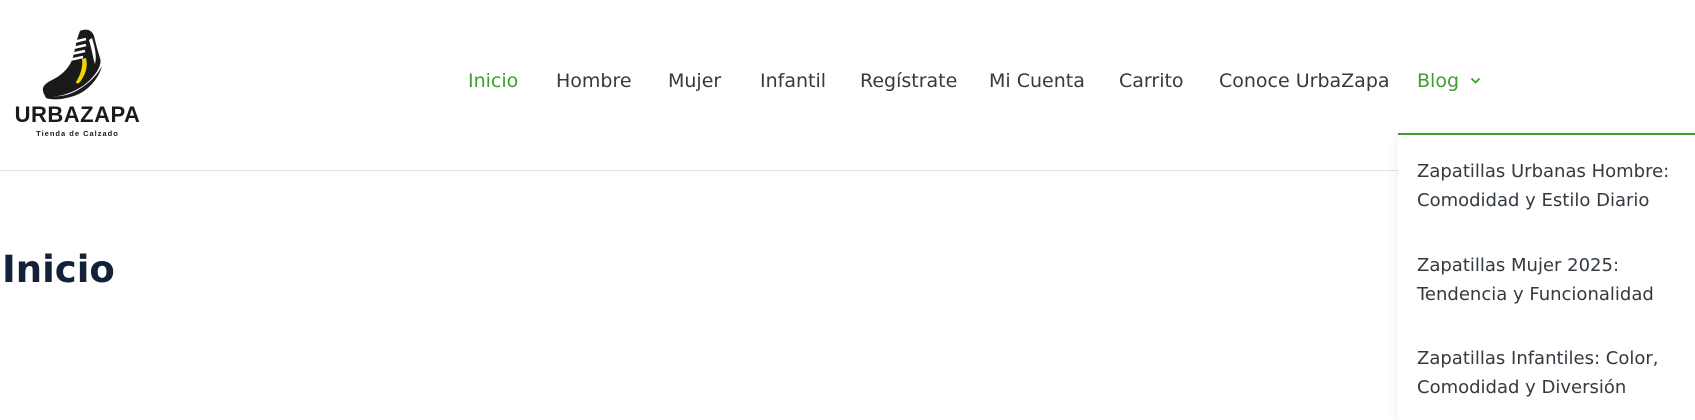 This screenshot has width=1695, height=420. What do you see at coordinates (1151, 81) in the screenshot?
I see `nav-item-carrito: Carrito` at bounding box center [1151, 81].